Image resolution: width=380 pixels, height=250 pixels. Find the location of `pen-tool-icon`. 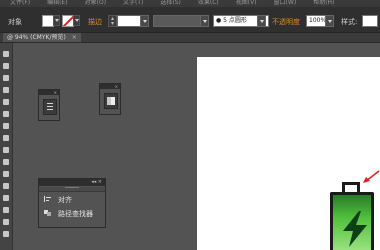

pen-tool-icon is located at coordinates (6, 90).